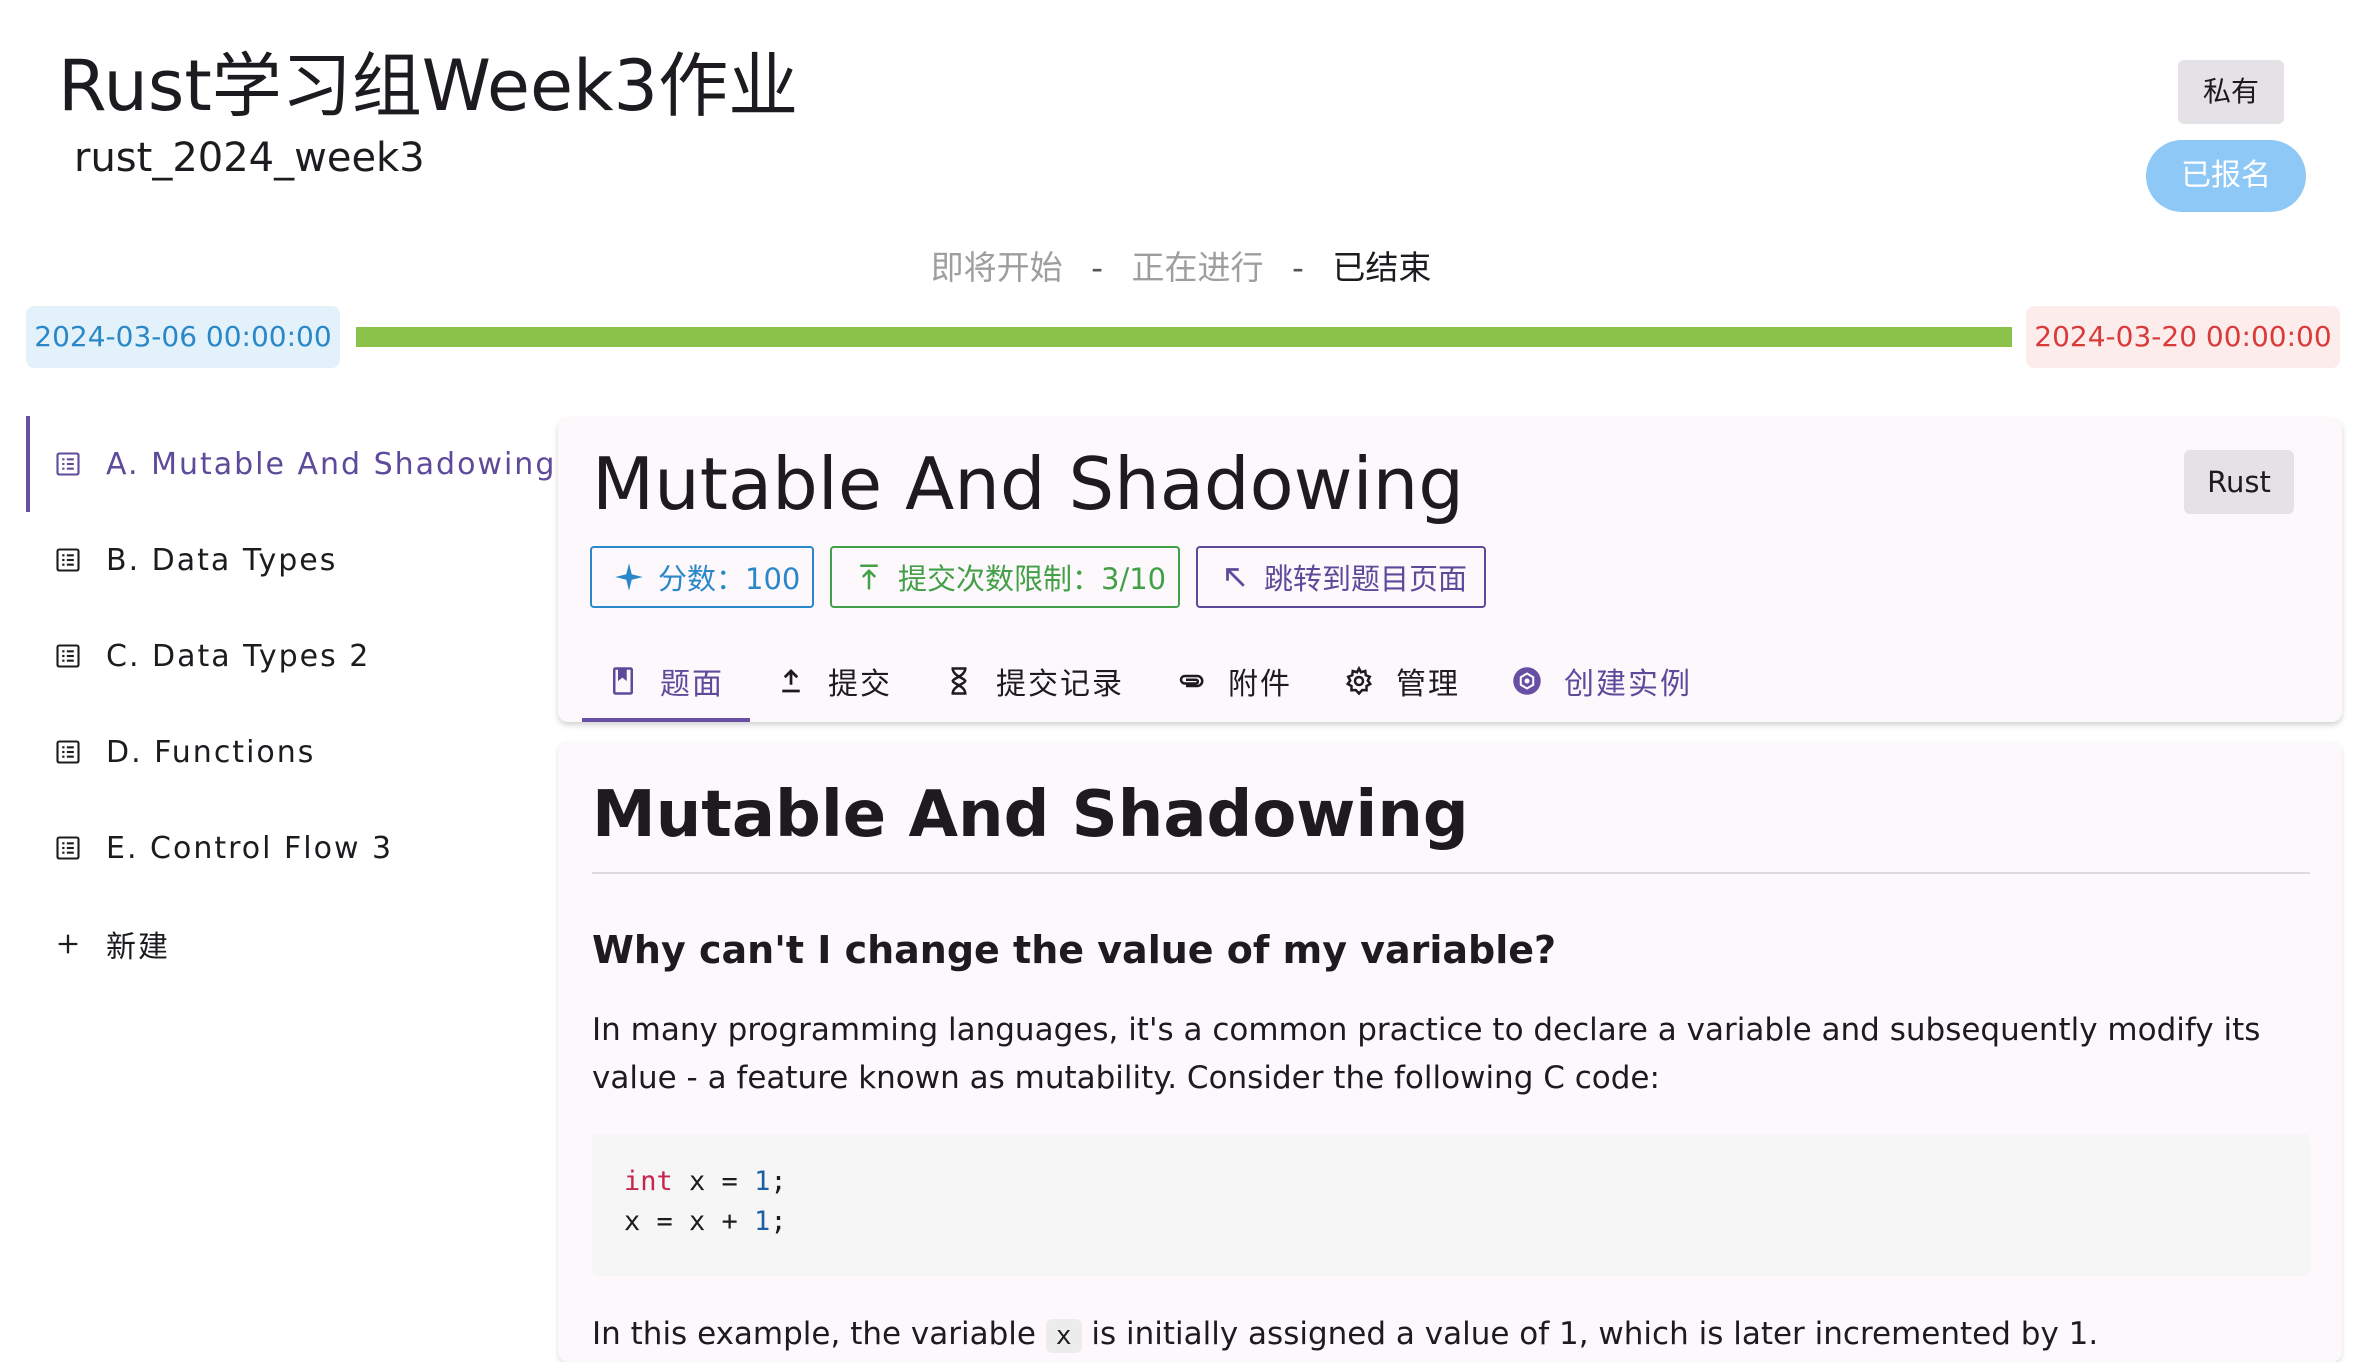  What do you see at coordinates (1382, 267) in the screenshot?
I see `status-ended: 已结束` at bounding box center [1382, 267].